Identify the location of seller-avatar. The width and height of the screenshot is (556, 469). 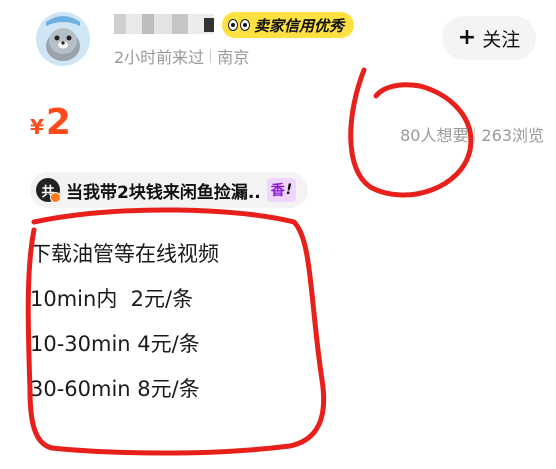
(63, 39).